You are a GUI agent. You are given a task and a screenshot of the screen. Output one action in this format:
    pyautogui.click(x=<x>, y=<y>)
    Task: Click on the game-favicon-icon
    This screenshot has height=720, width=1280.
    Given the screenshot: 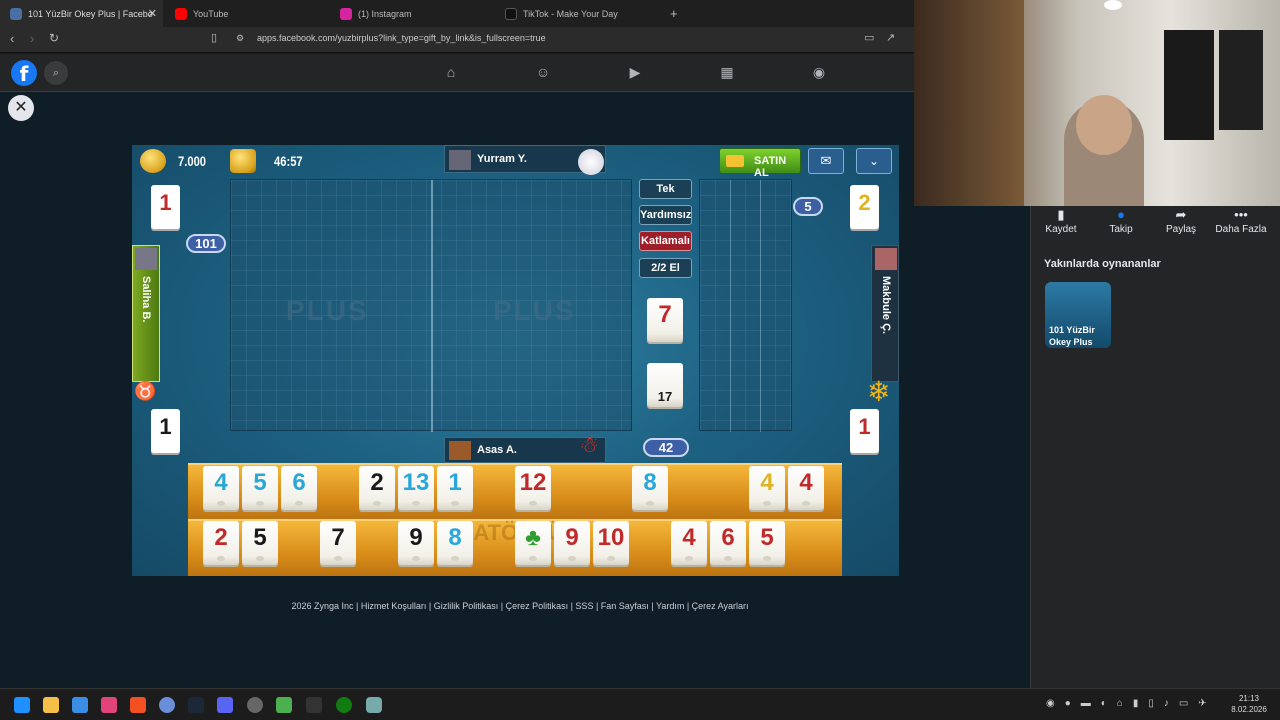 What is the action you would take?
    pyautogui.click(x=16, y=13)
    